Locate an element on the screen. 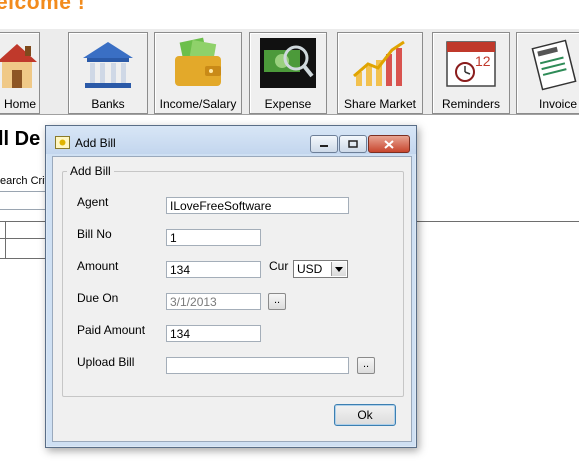 This screenshot has height=469, width=579. reminders-button-label: Reminders is located at coordinates (471, 104).